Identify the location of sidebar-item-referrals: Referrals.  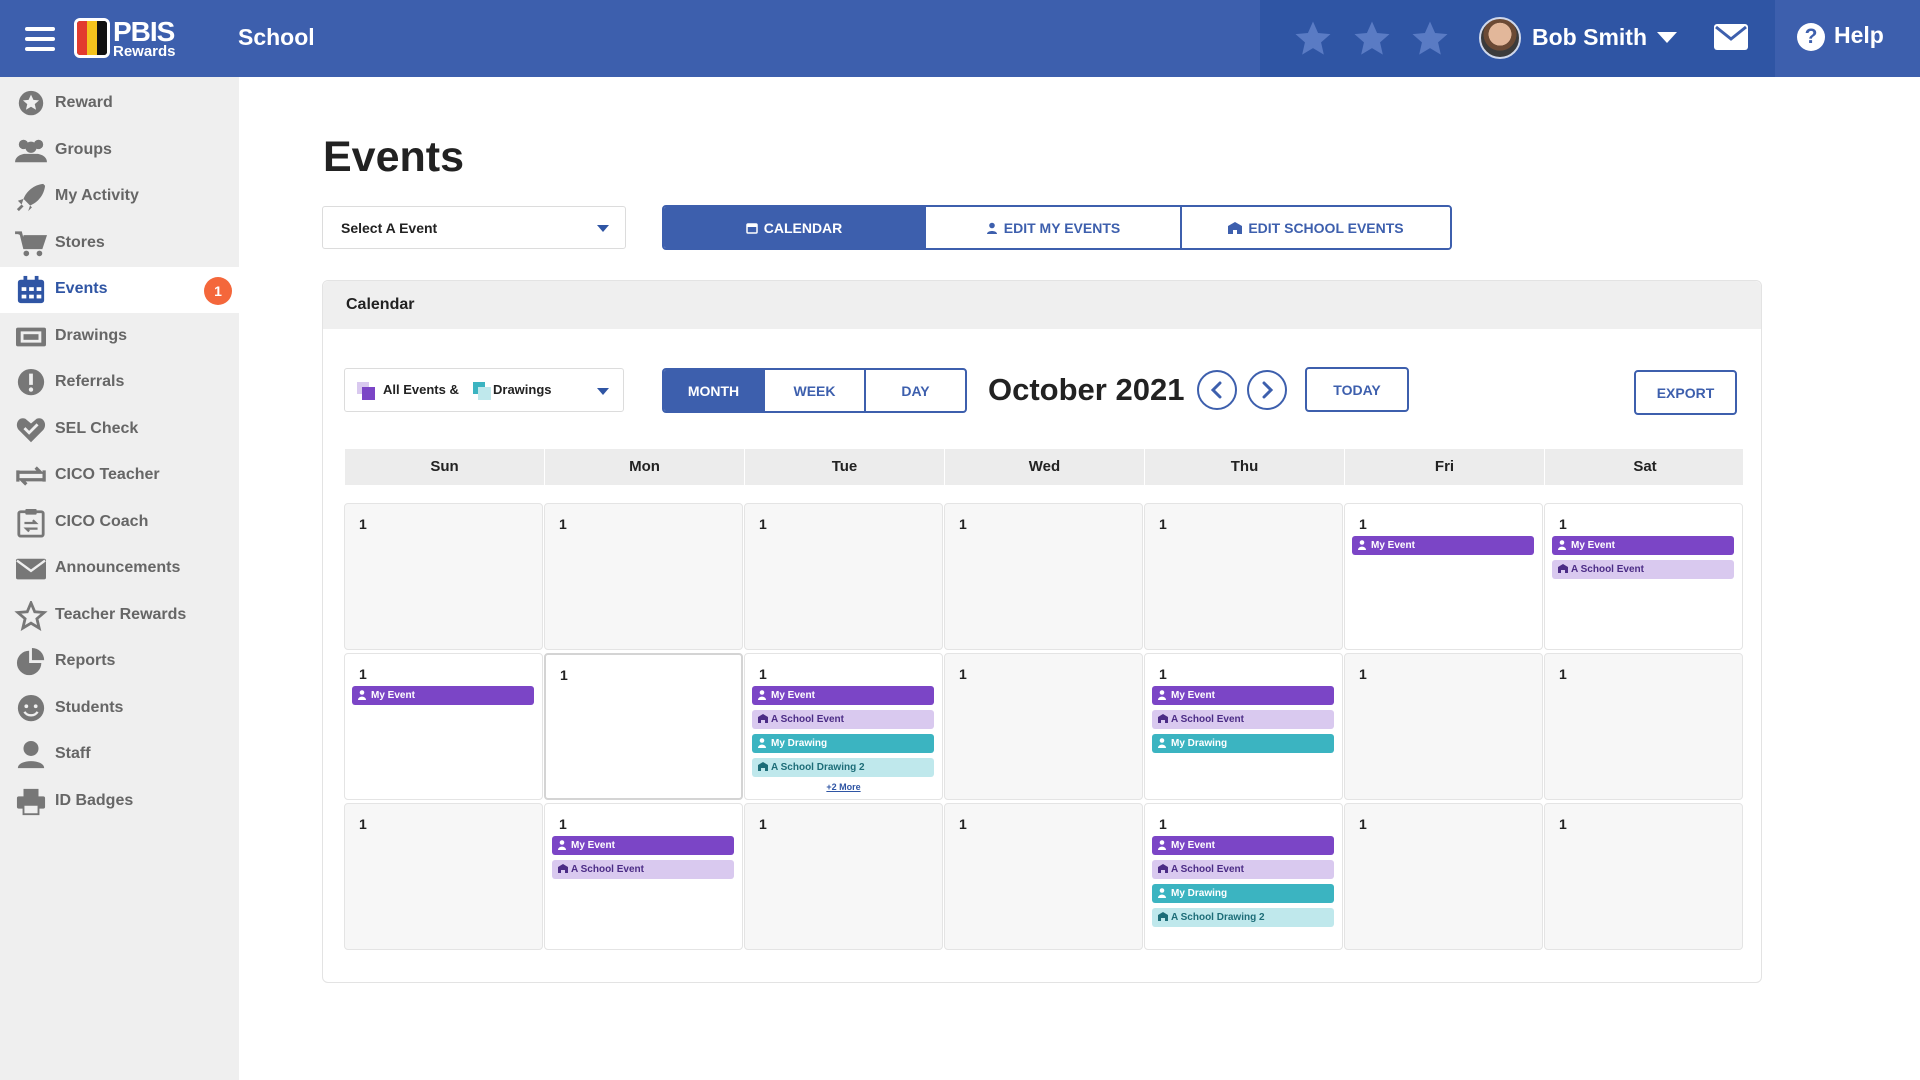
(119, 383).